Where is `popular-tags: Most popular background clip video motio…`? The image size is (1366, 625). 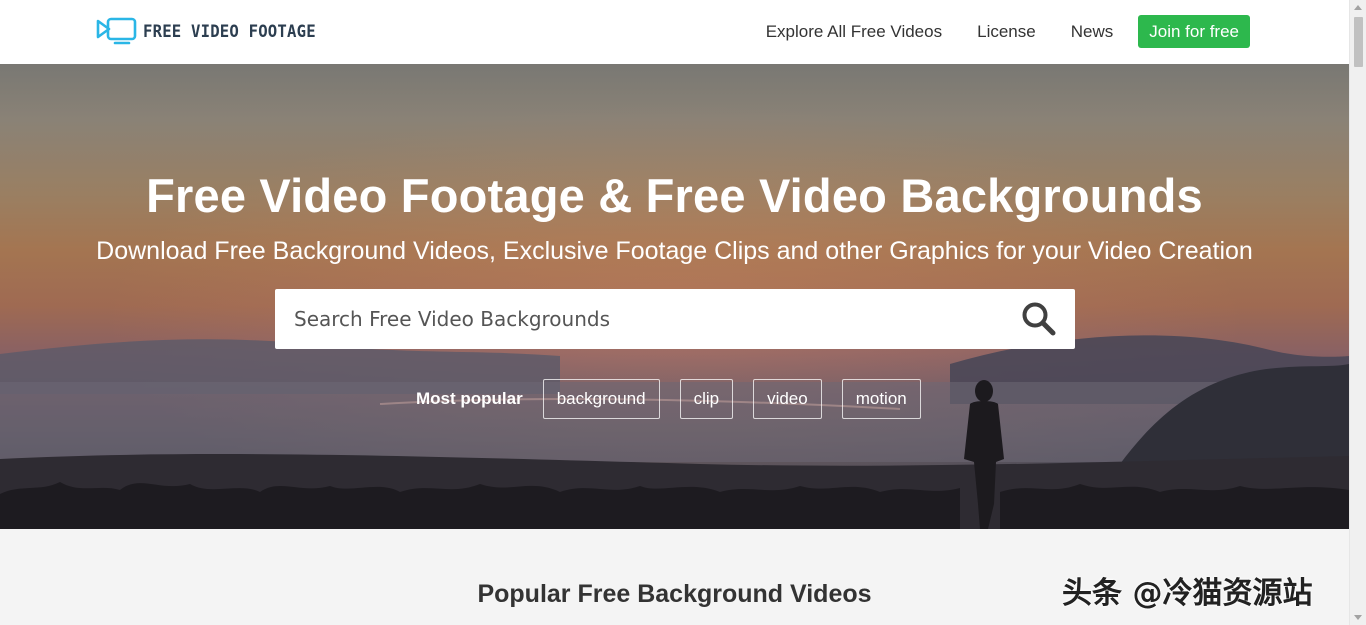
popular-tags: Most popular background clip video motio… is located at coordinates (678, 399).